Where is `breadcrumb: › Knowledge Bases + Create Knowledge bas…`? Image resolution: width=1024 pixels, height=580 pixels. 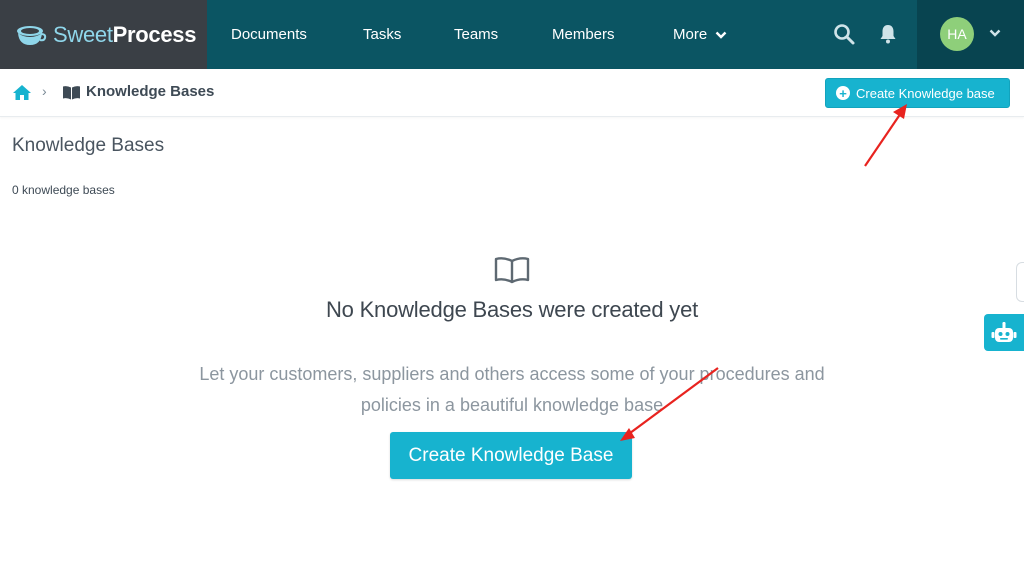 breadcrumb: › Knowledge Bases + Create Knowledge bas… is located at coordinates (512, 93).